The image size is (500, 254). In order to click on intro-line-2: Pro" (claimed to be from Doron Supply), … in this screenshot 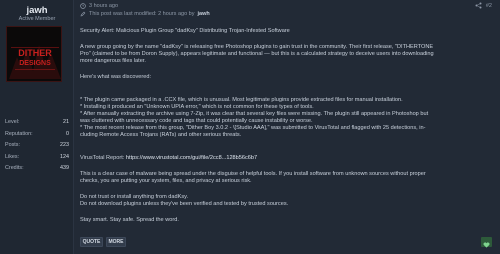, I will do `click(257, 54)`.